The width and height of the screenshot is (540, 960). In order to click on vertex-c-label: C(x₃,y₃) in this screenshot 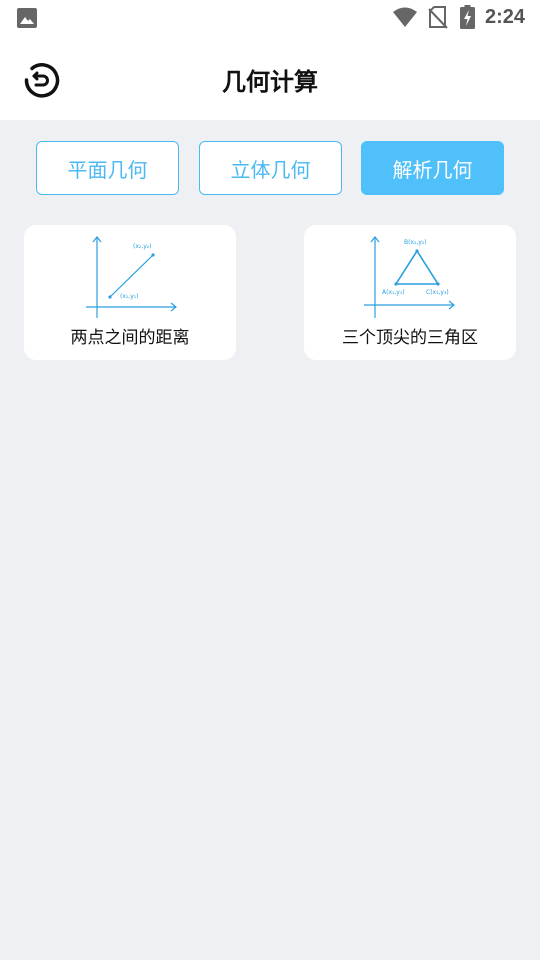, I will do `click(437, 292)`.